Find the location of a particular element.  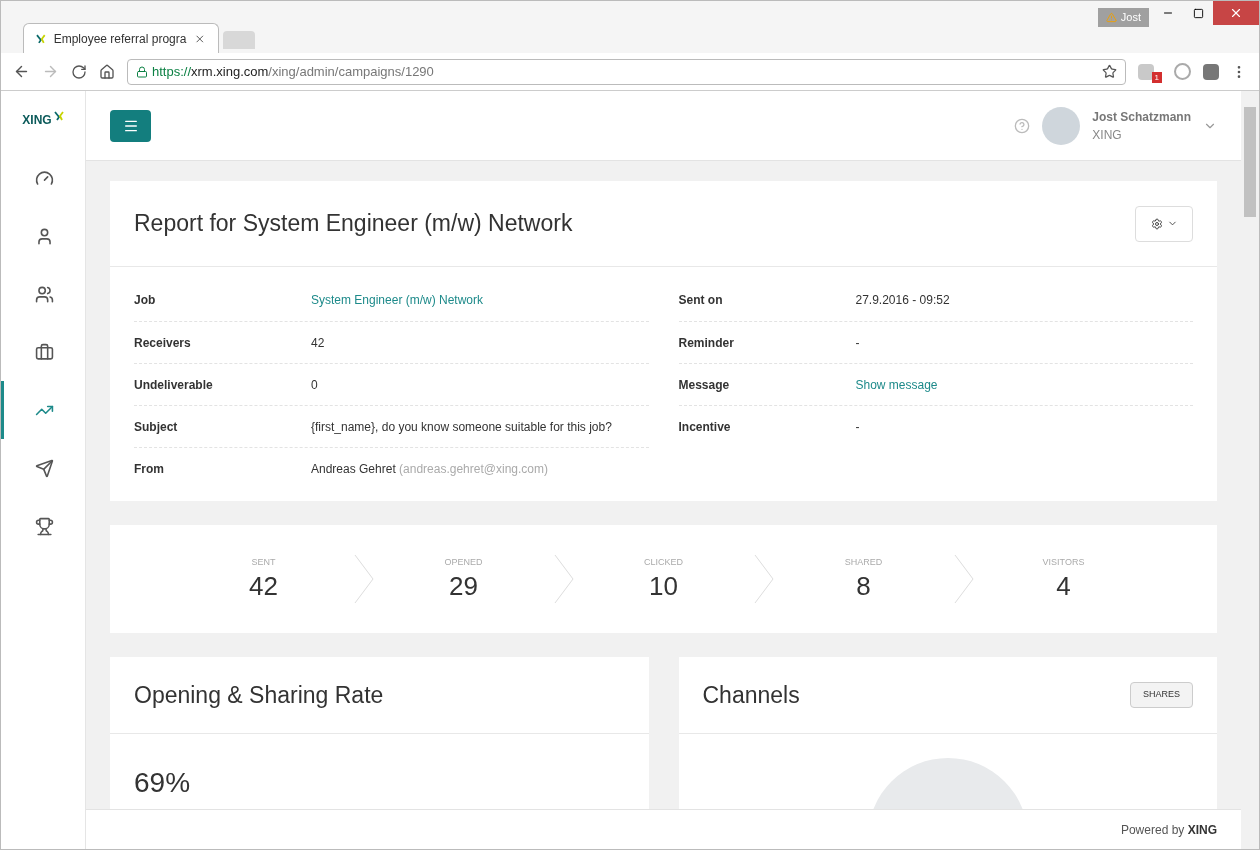

forward-icon is located at coordinates (50, 71).